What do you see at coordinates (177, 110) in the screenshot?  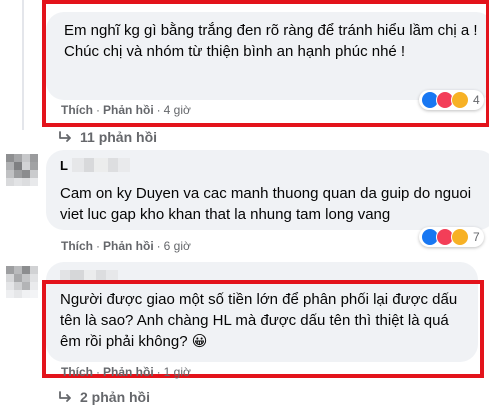 I see `comment-time-1: 4 giờ` at bounding box center [177, 110].